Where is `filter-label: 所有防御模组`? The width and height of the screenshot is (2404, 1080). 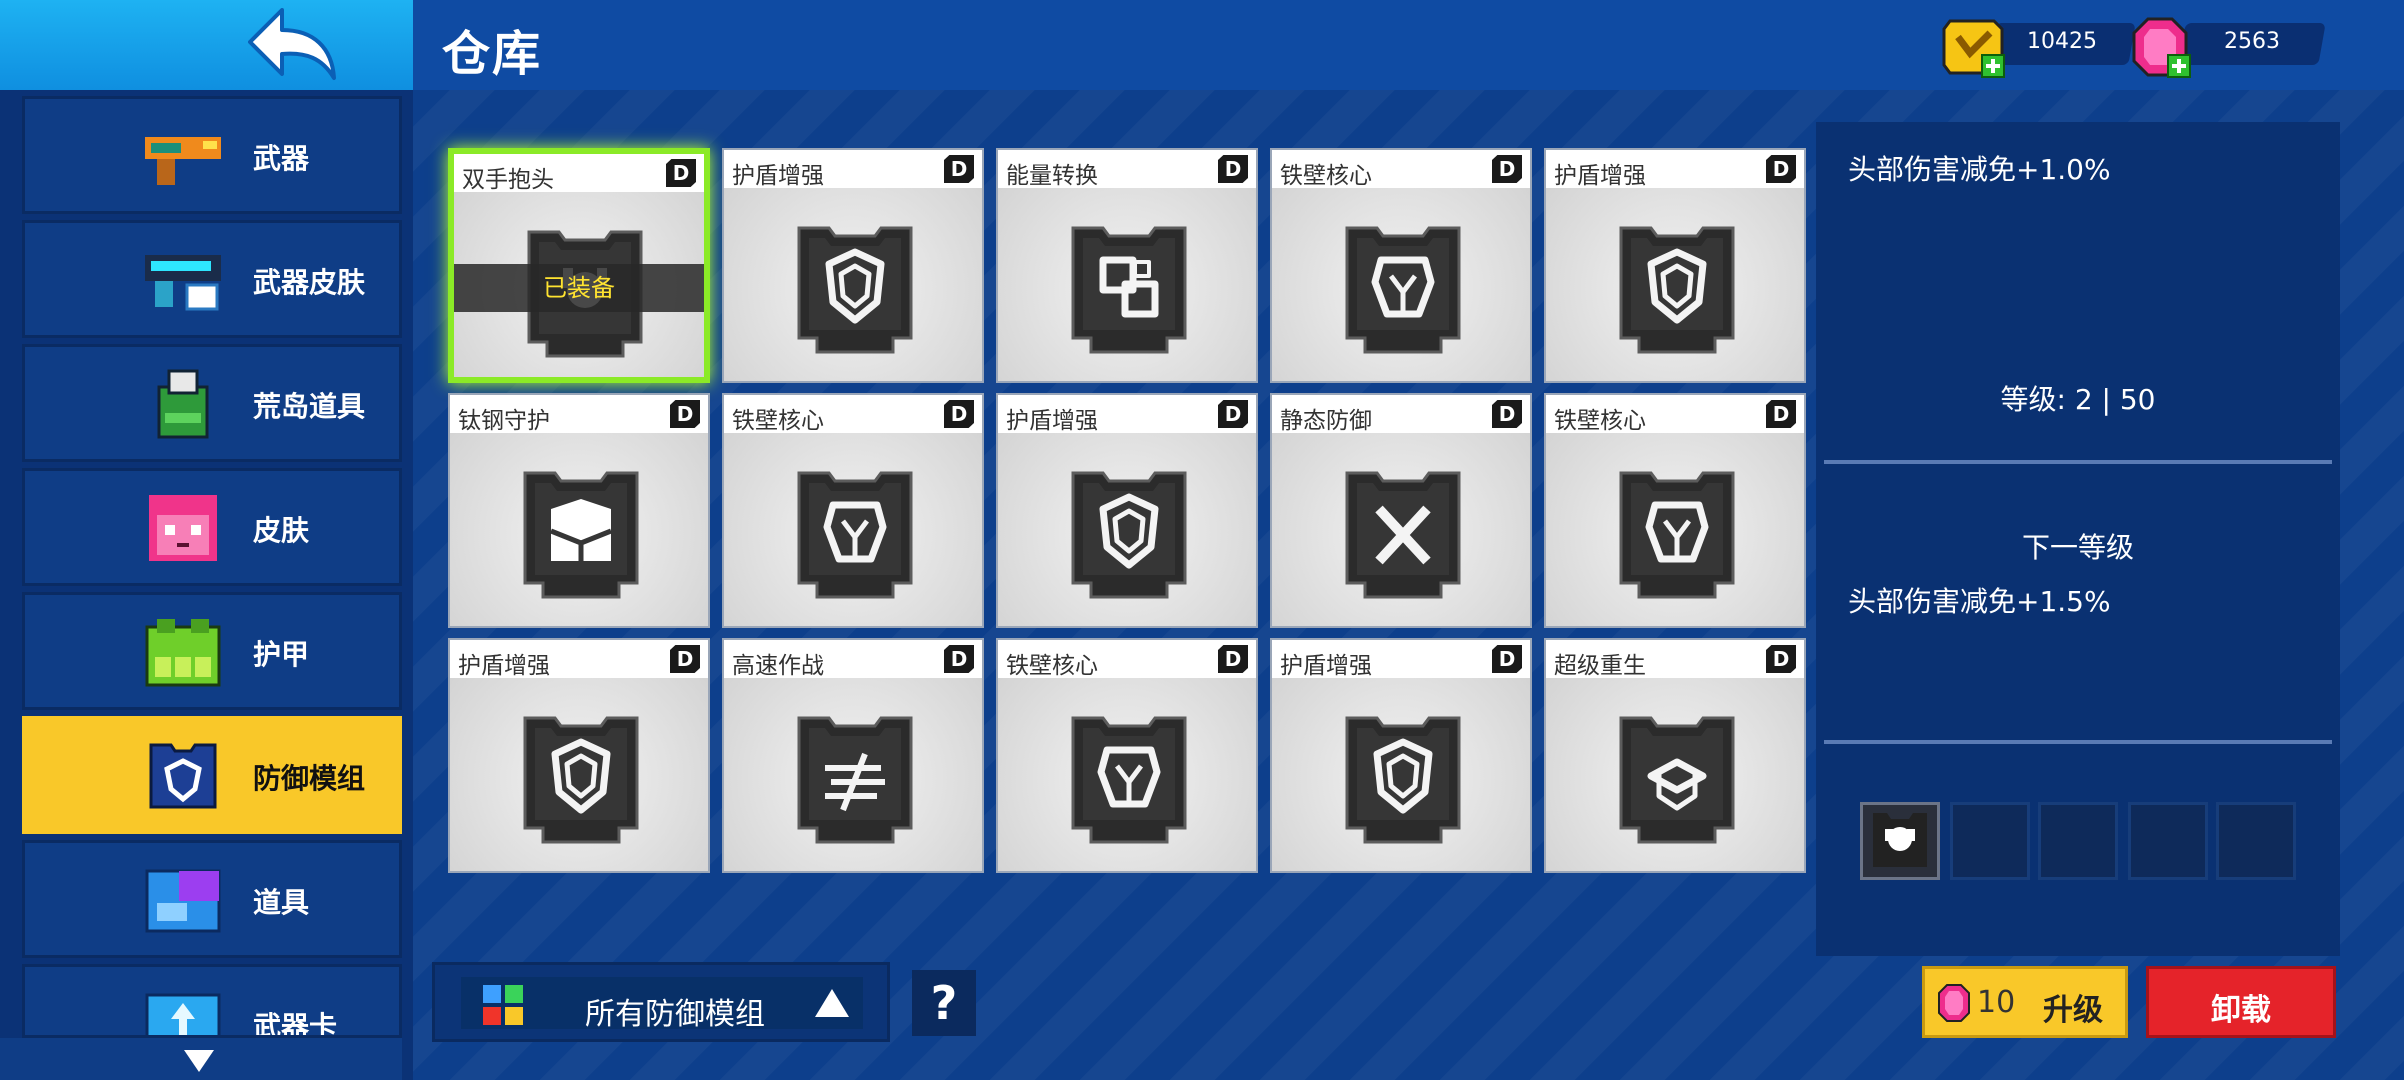 filter-label: 所有防御模组 is located at coordinates (675, 1014).